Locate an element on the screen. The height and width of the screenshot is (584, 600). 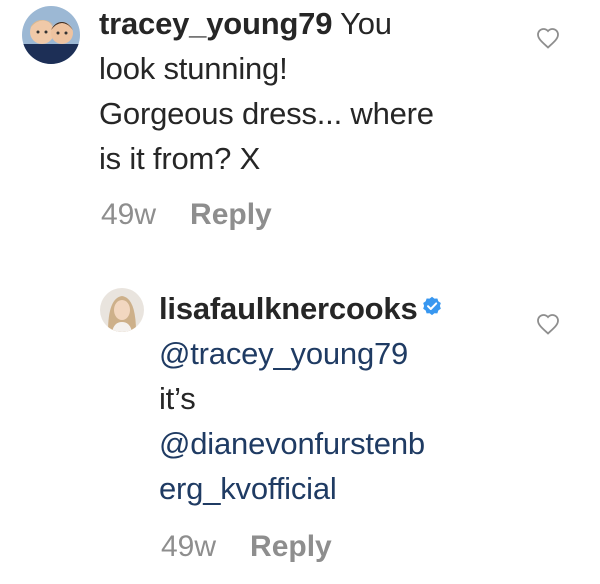
avatar-woman-icon is located at coordinates (122, 310).